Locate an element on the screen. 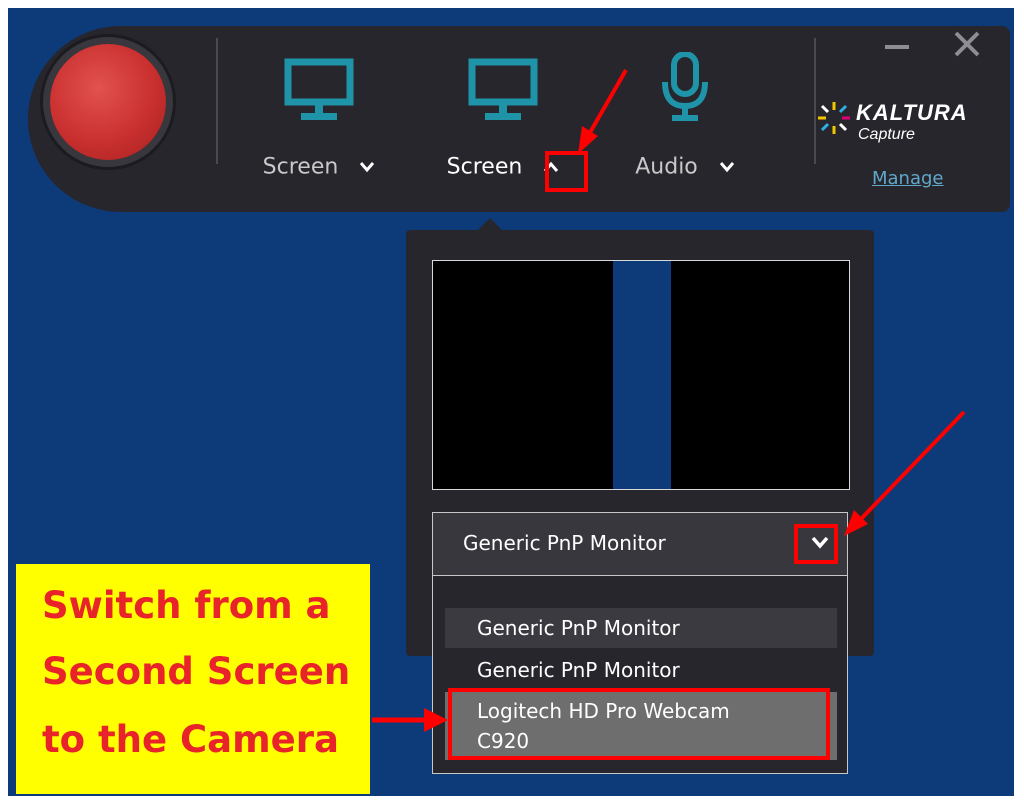 The width and height of the screenshot is (1024, 804). brand-subtitle: Capture is located at coordinates (886, 134).